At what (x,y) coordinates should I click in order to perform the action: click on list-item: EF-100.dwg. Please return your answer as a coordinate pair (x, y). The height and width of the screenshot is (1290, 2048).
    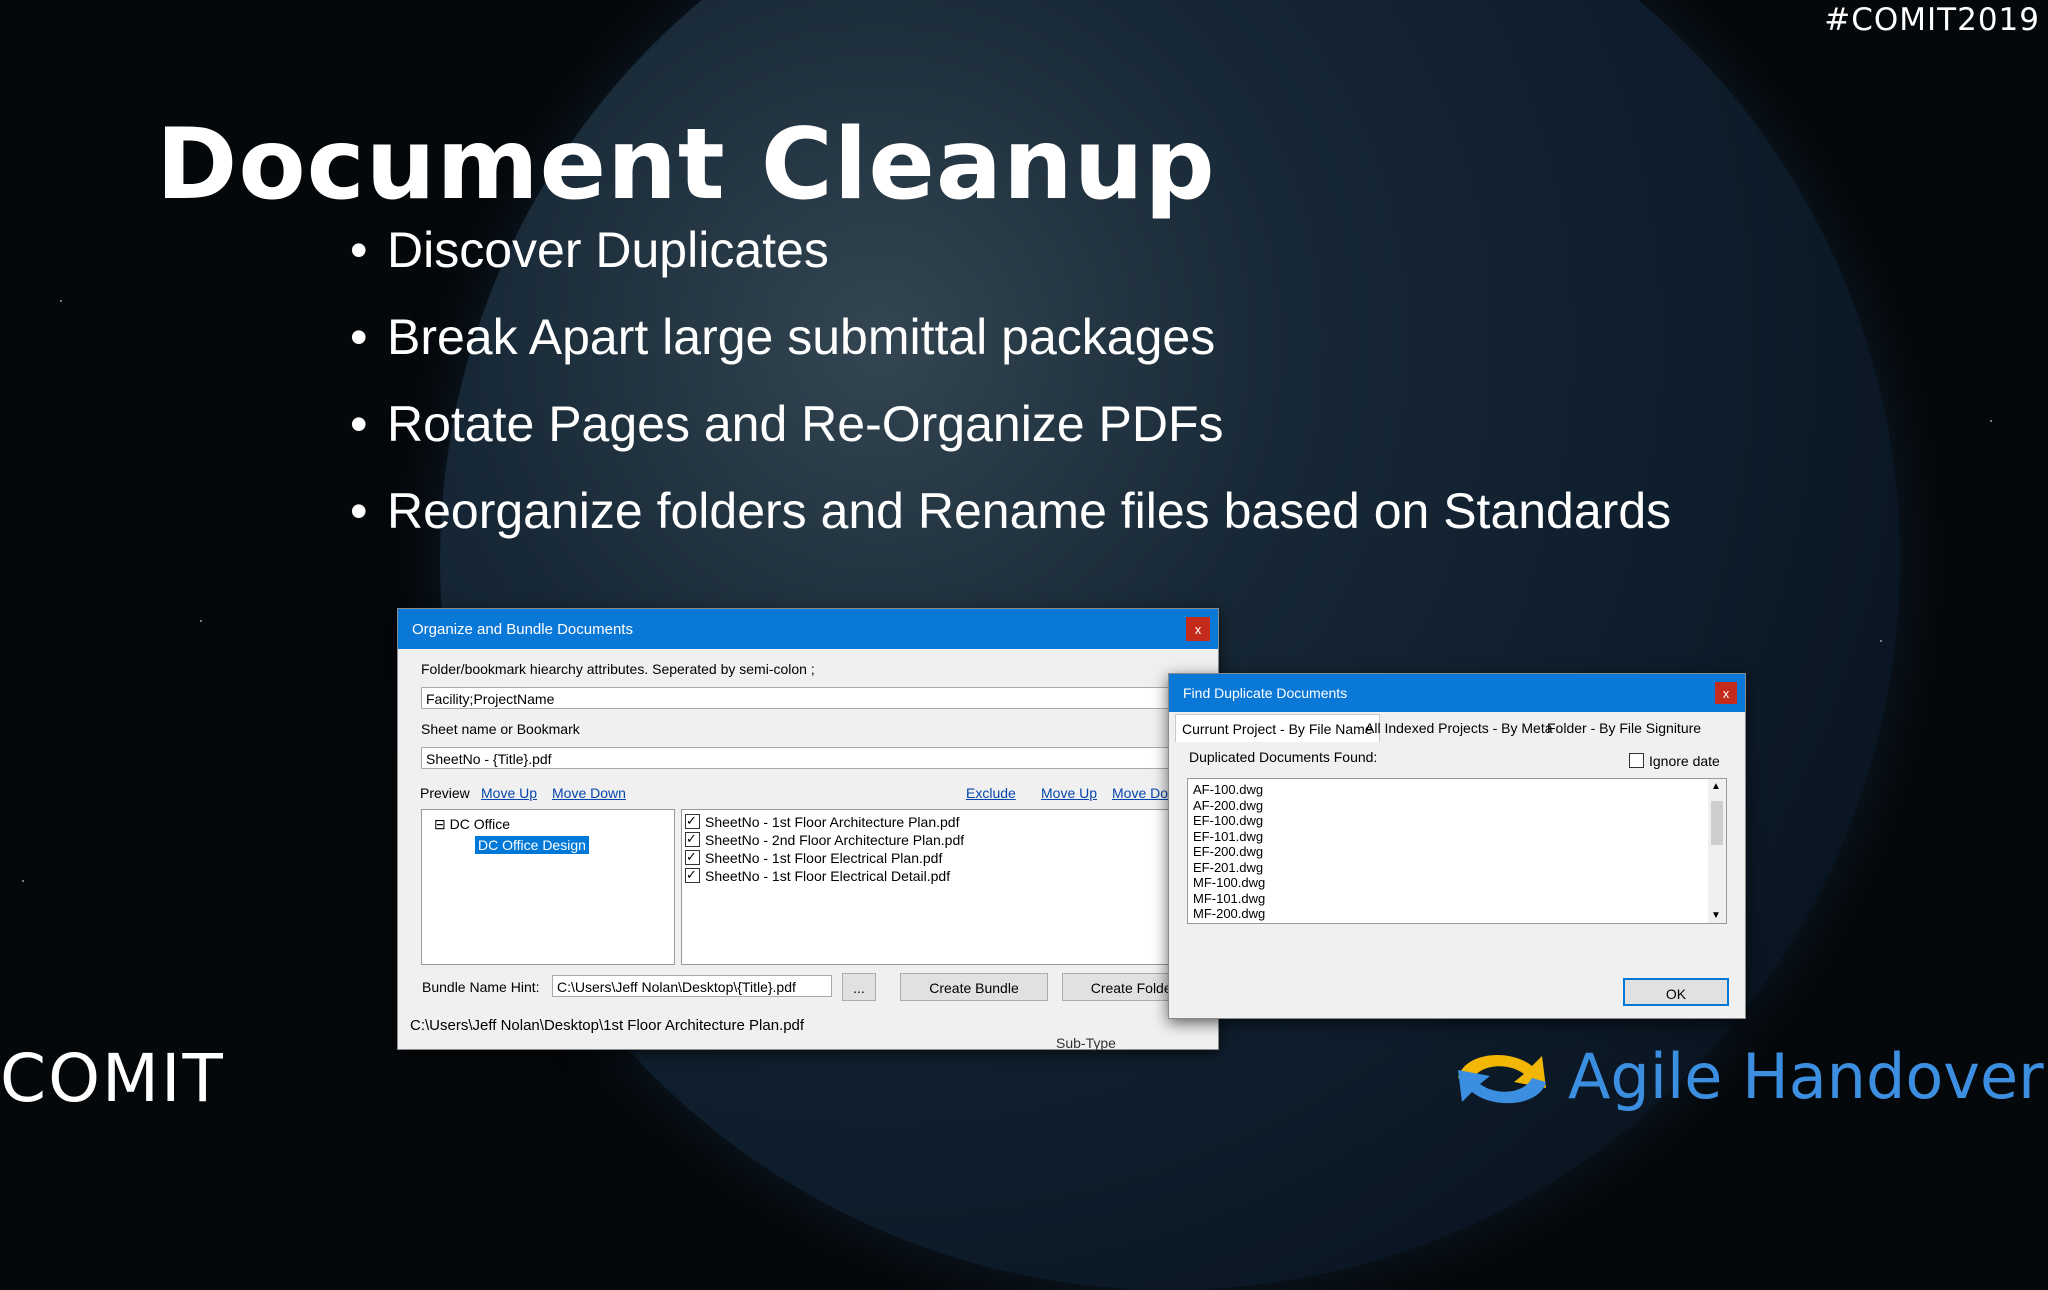
    Looking at the image, I should click on (1229, 821).